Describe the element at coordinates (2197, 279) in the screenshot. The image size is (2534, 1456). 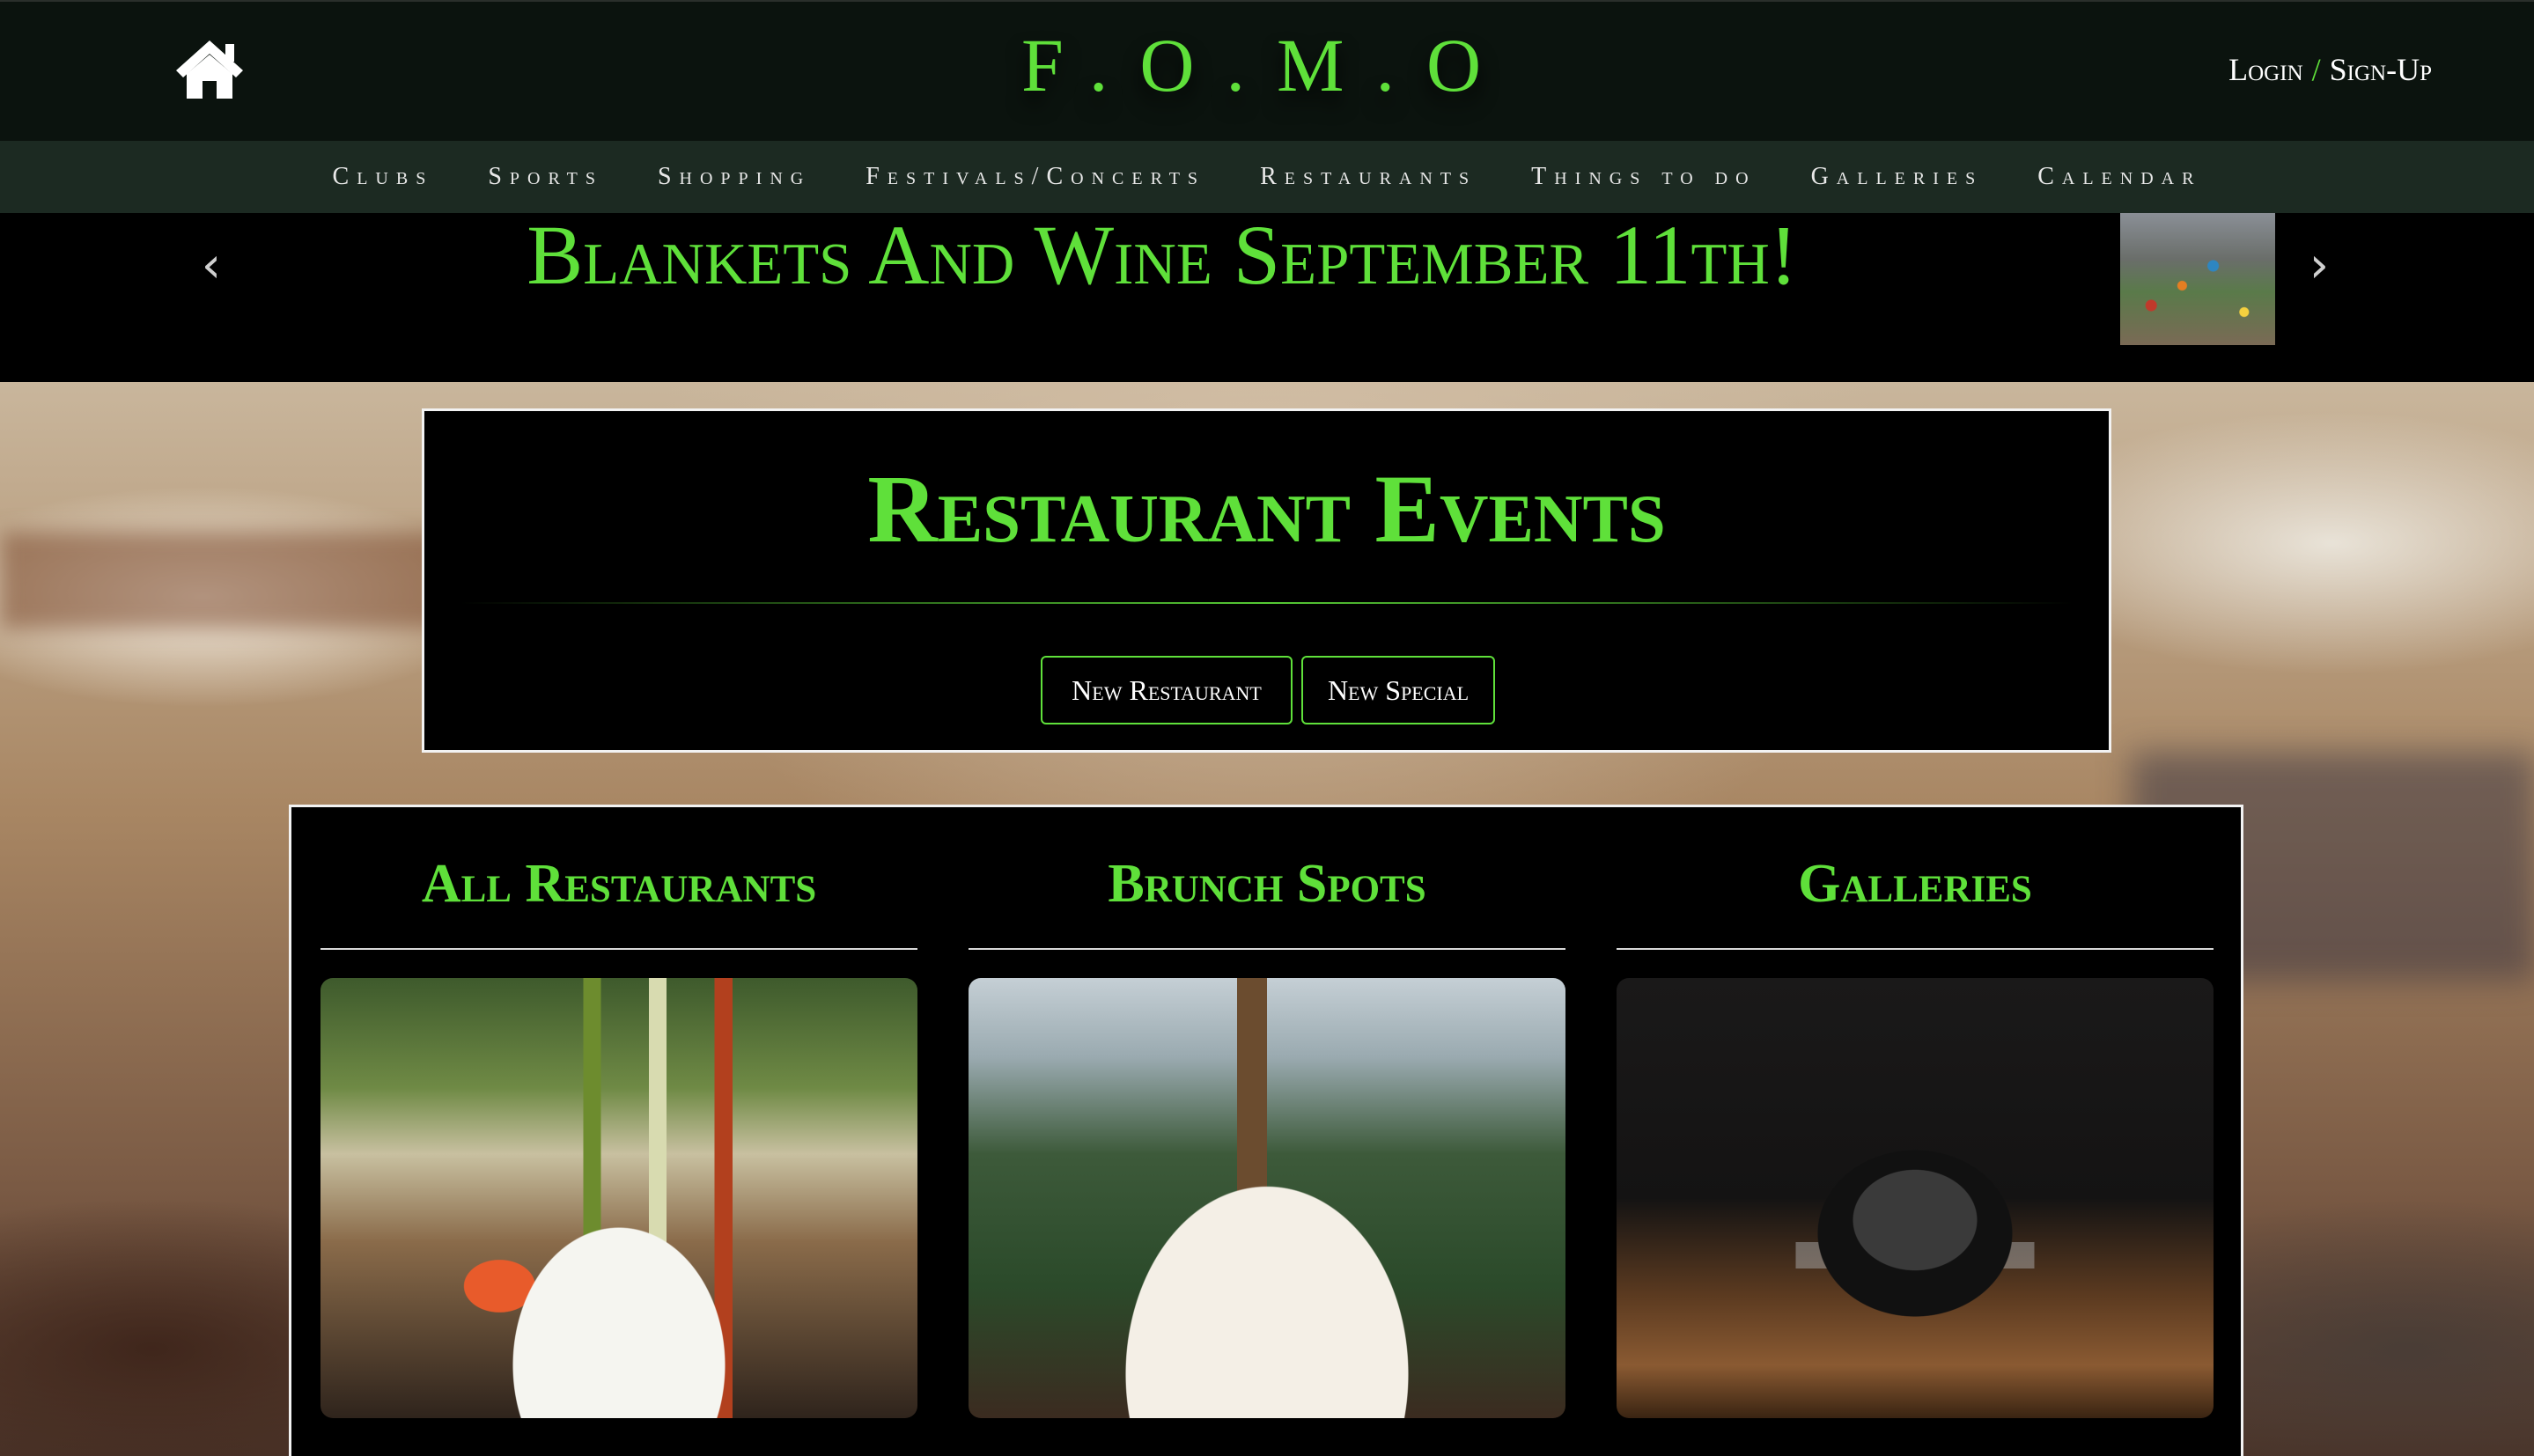
I see `carousel-thumbnail` at that location.